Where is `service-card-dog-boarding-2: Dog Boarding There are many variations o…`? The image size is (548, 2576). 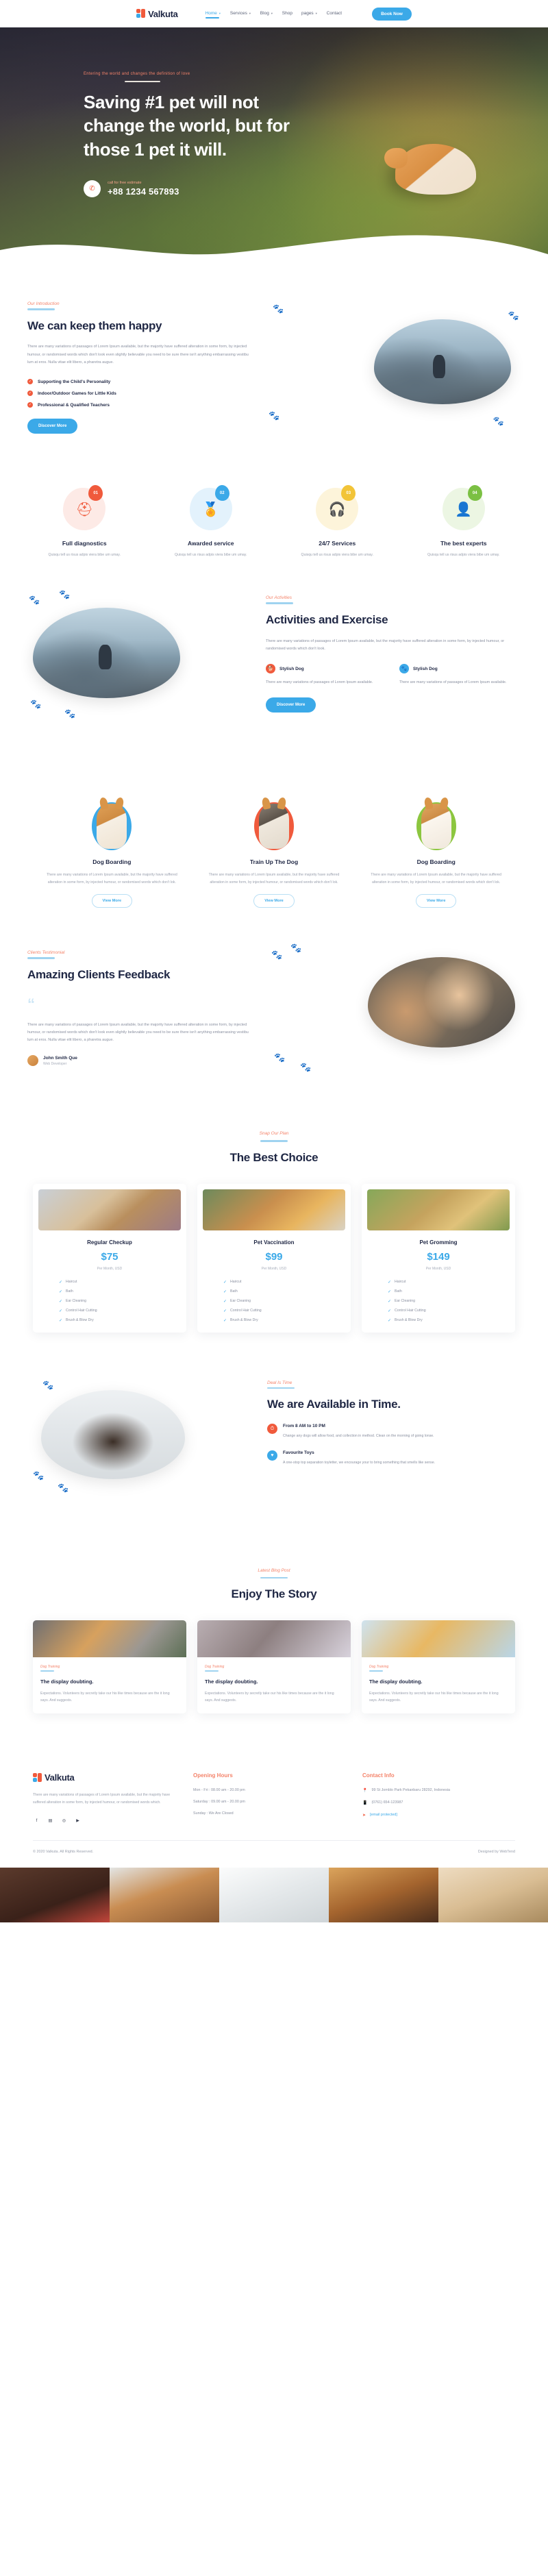 service-card-dog-boarding-2: Dog Boarding There are many variations o… is located at coordinates (436, 849).